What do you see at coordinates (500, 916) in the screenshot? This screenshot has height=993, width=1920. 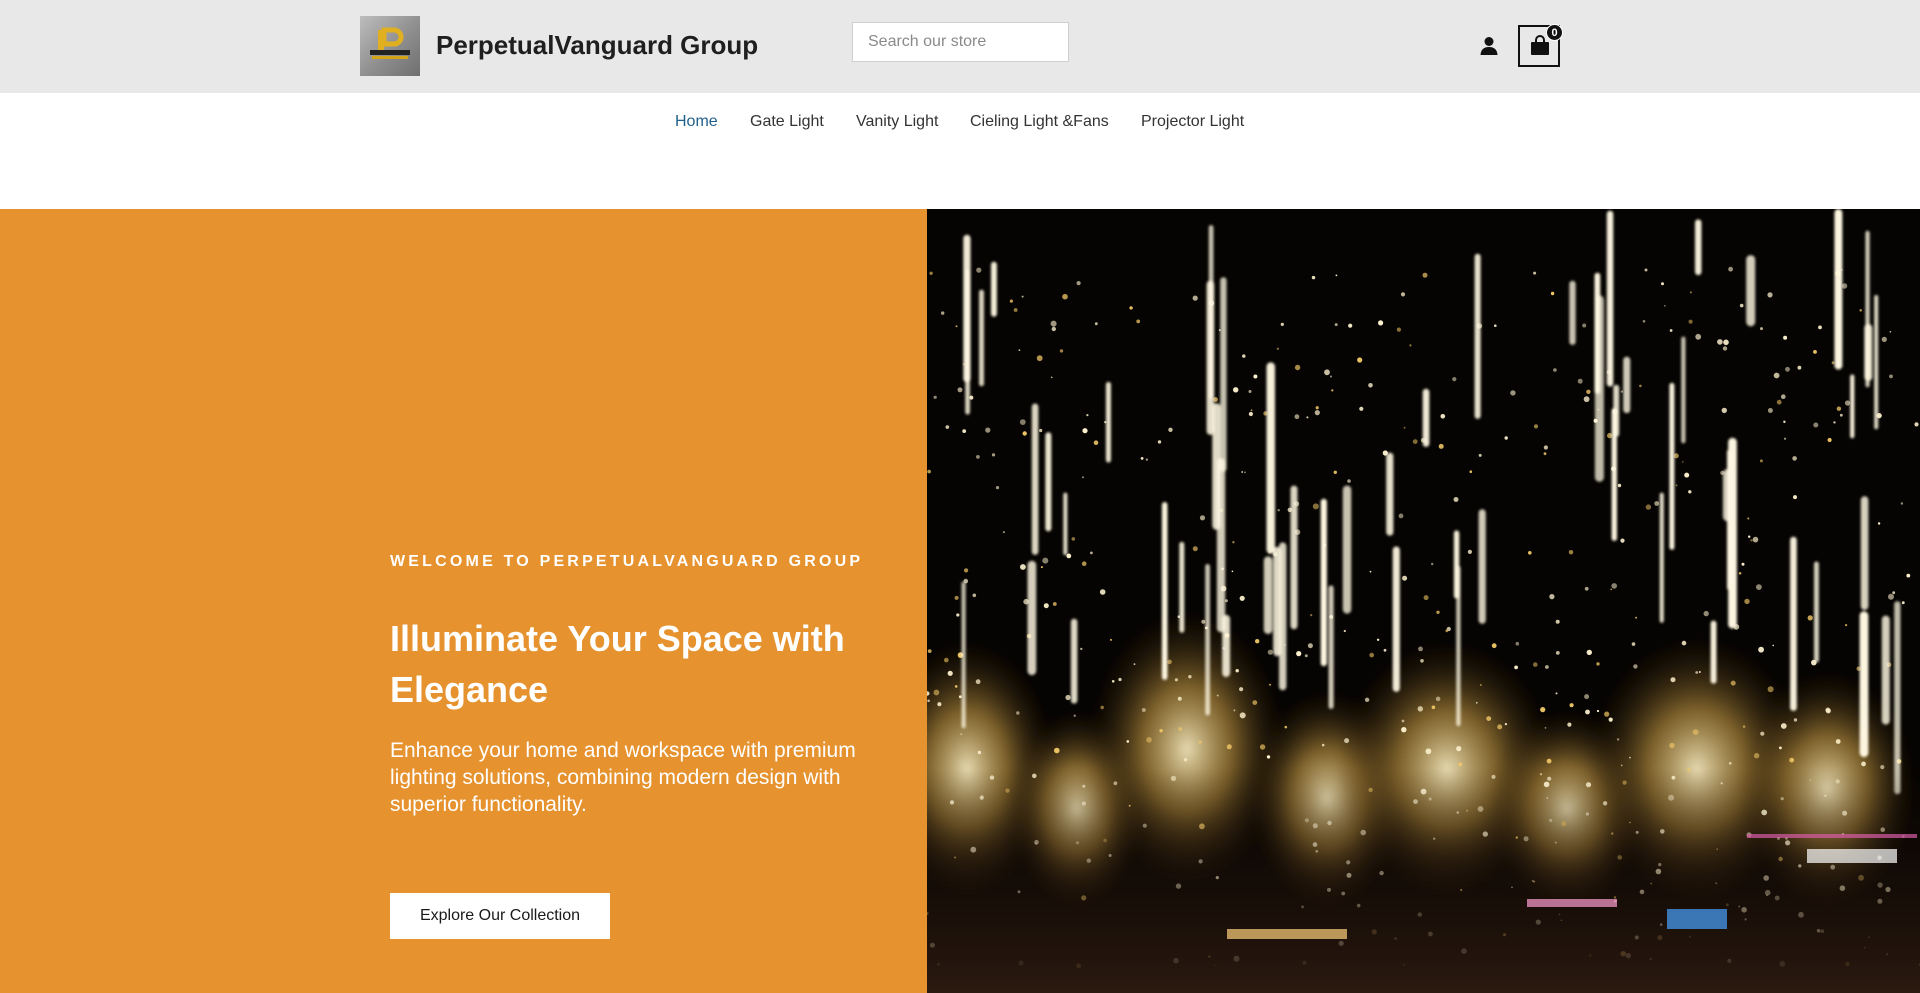 I see `explore-collection-button: Explore Our Collection` at bounding box center [500, 916].